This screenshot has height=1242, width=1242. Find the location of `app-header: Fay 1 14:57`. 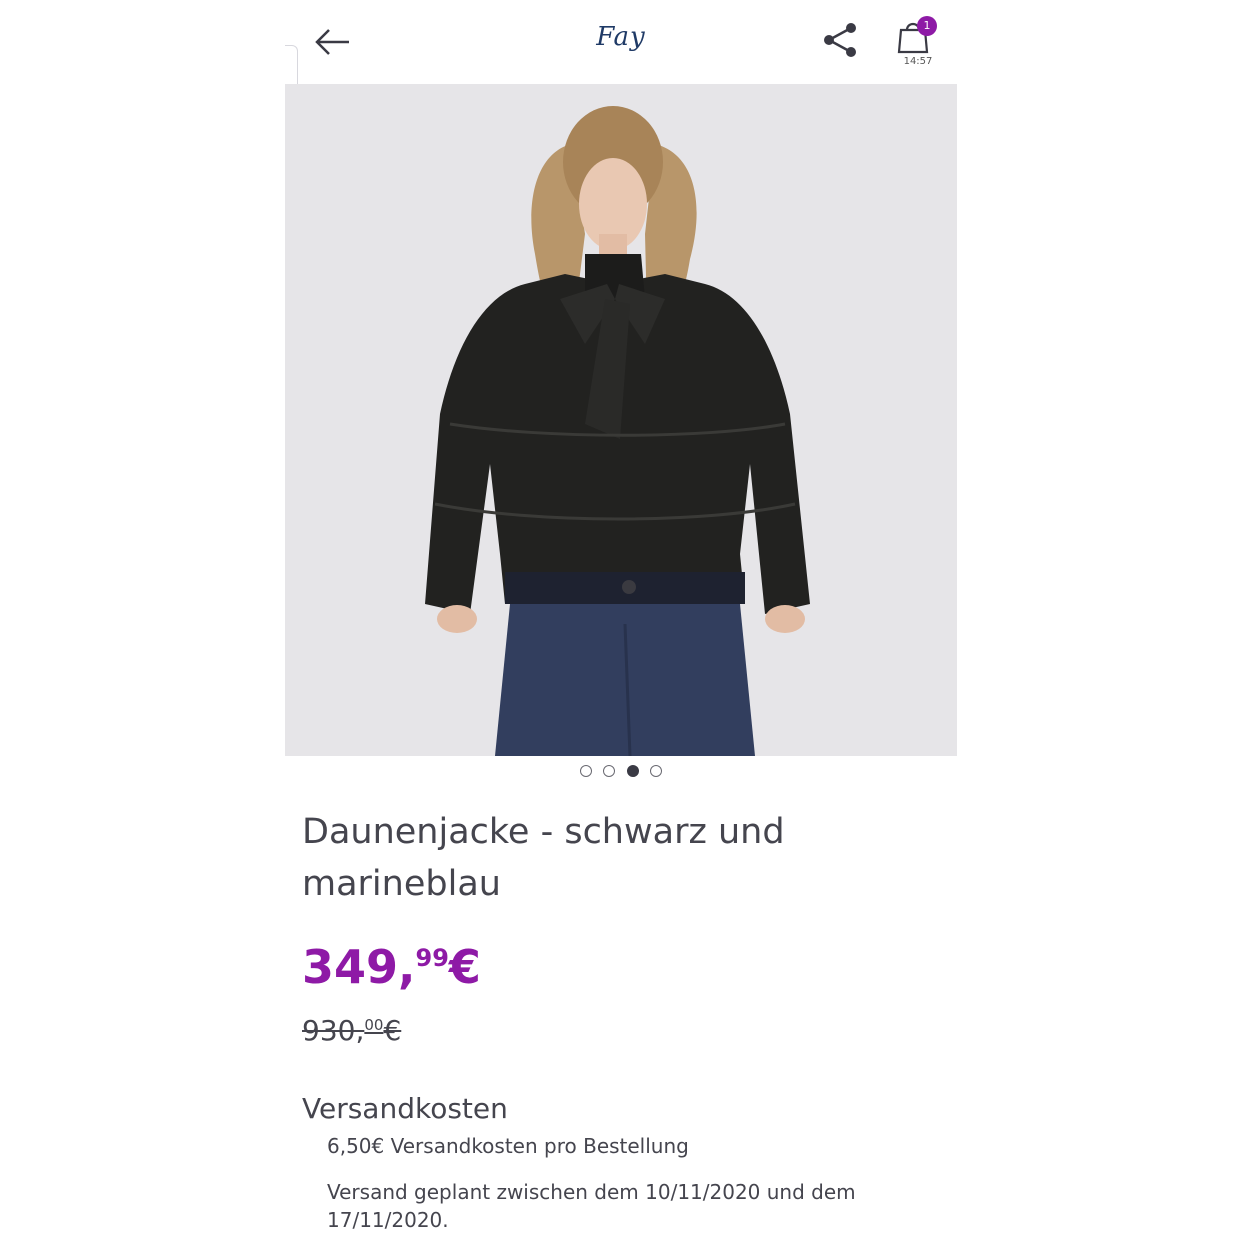

app-header: Fay 1 14:57 is located at coordinates (621, 42).